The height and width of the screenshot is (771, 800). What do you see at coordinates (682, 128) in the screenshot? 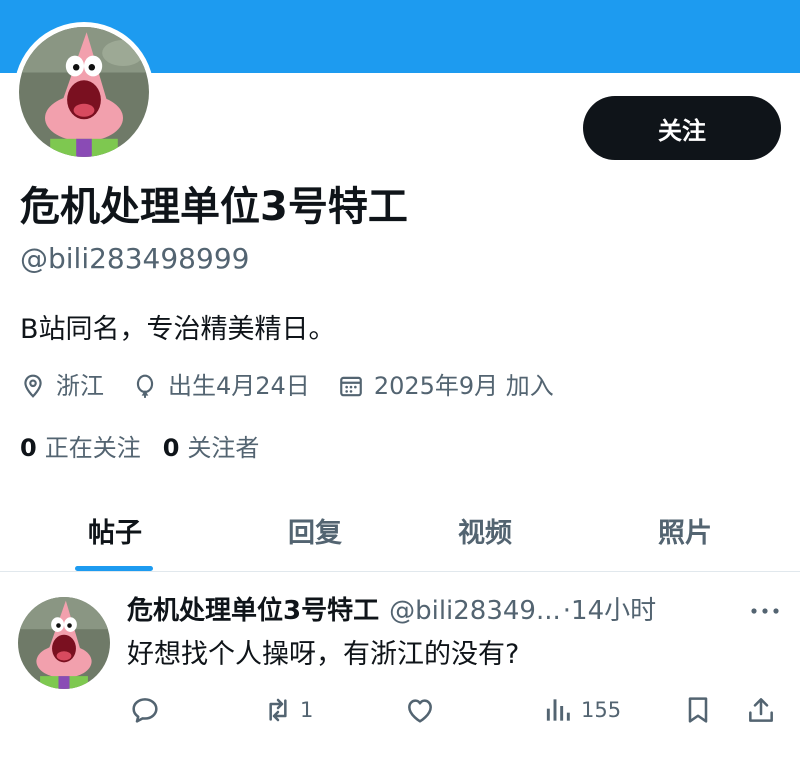
I see `follow-button: 关注` at bounding box center [682, 128].